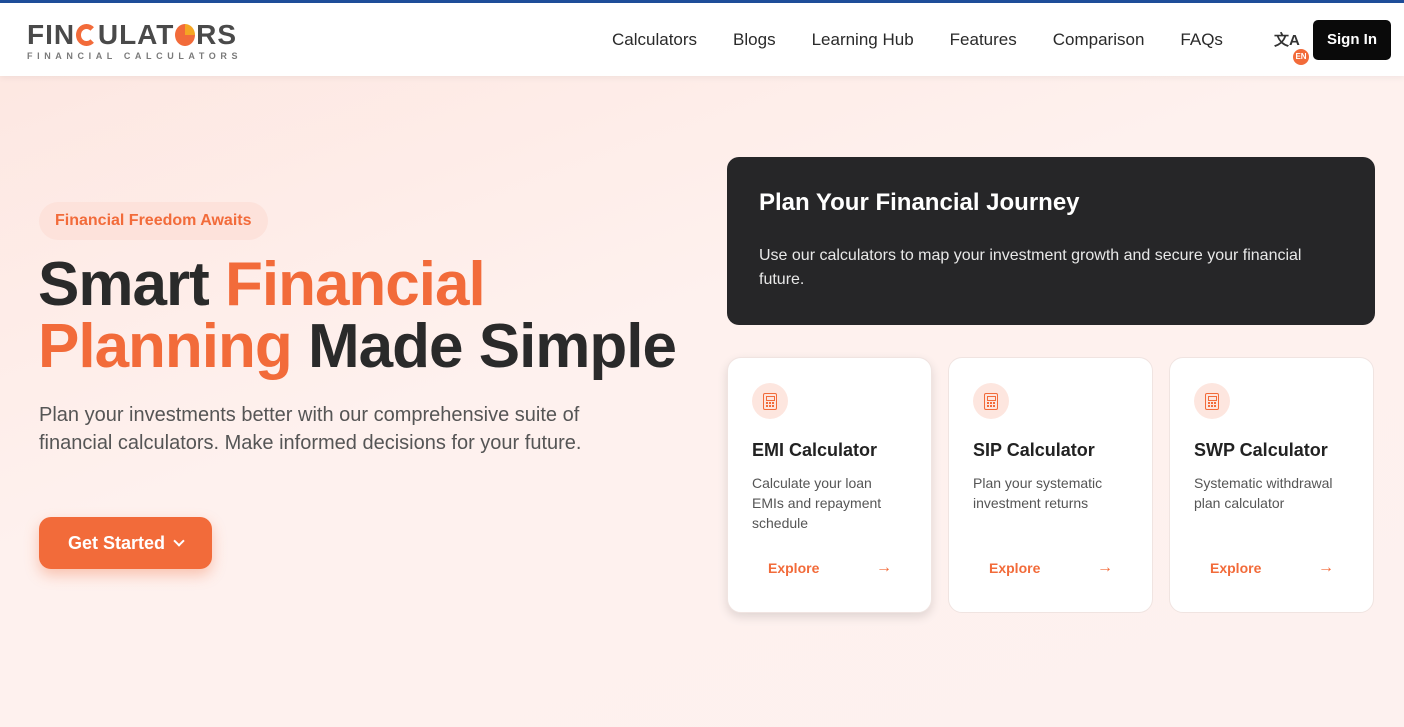 This screenshot has width=1404, height=727. What do you see at coordinates (135, 56) in the screenshot?
I see `logo-tagline: FINANCIAL CALCULATORS` at bounding box center [135, 56].